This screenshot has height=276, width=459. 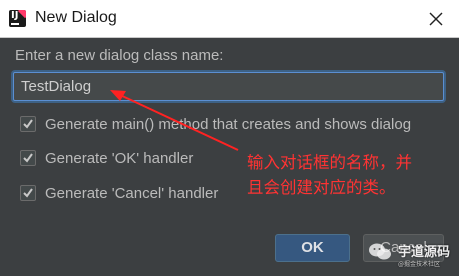 I want to click on annotation-line-1: 输入对话框的名称，并, so click(x=329, y=162).